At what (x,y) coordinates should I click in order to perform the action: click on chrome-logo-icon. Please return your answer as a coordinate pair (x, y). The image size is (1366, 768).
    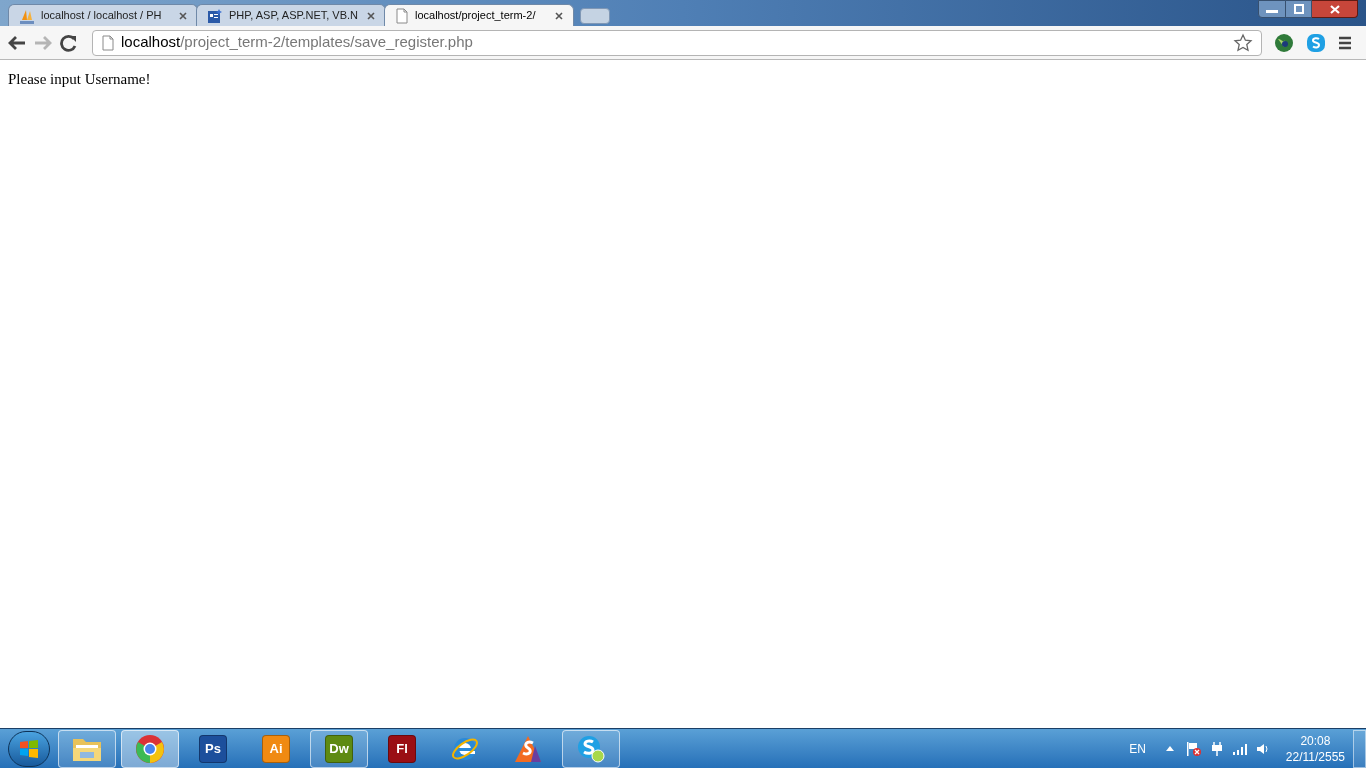
    Looking at the image, I should click on (150, 748).